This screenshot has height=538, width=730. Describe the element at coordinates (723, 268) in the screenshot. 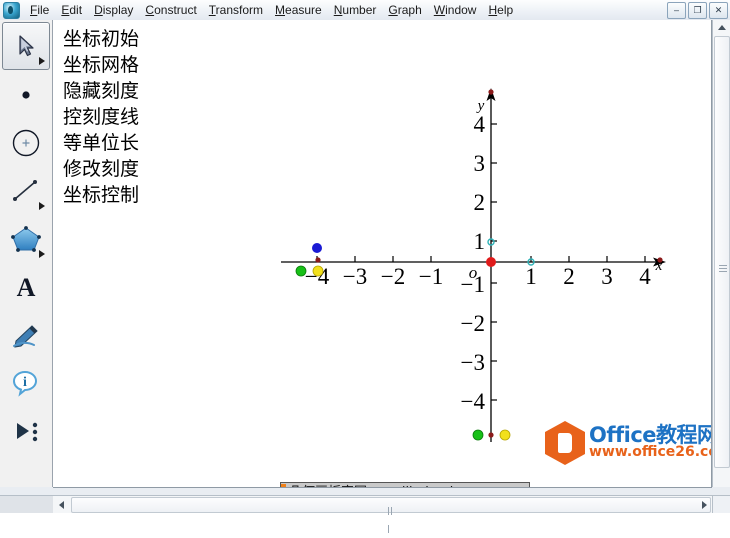

I see `vertical-scroll-grip-icon` at that location.